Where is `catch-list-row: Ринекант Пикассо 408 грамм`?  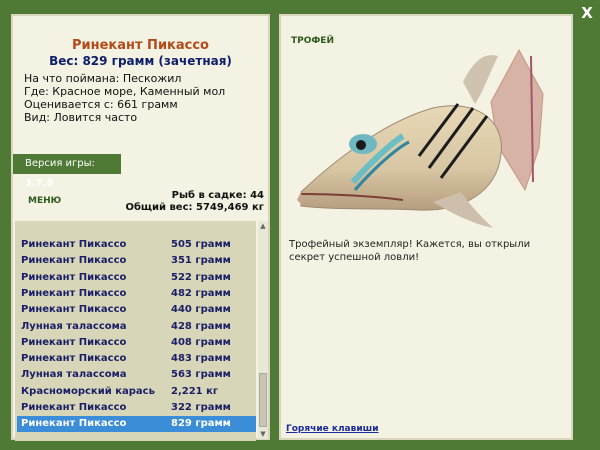
catch-list-row: Ринекант Пикассо 408 грамм is located at coordinates (136, 343).